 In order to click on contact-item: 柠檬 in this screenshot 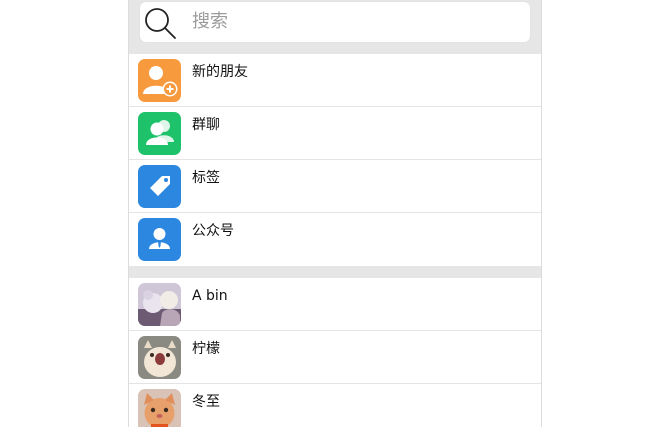, I will do `click(335, 357)`.